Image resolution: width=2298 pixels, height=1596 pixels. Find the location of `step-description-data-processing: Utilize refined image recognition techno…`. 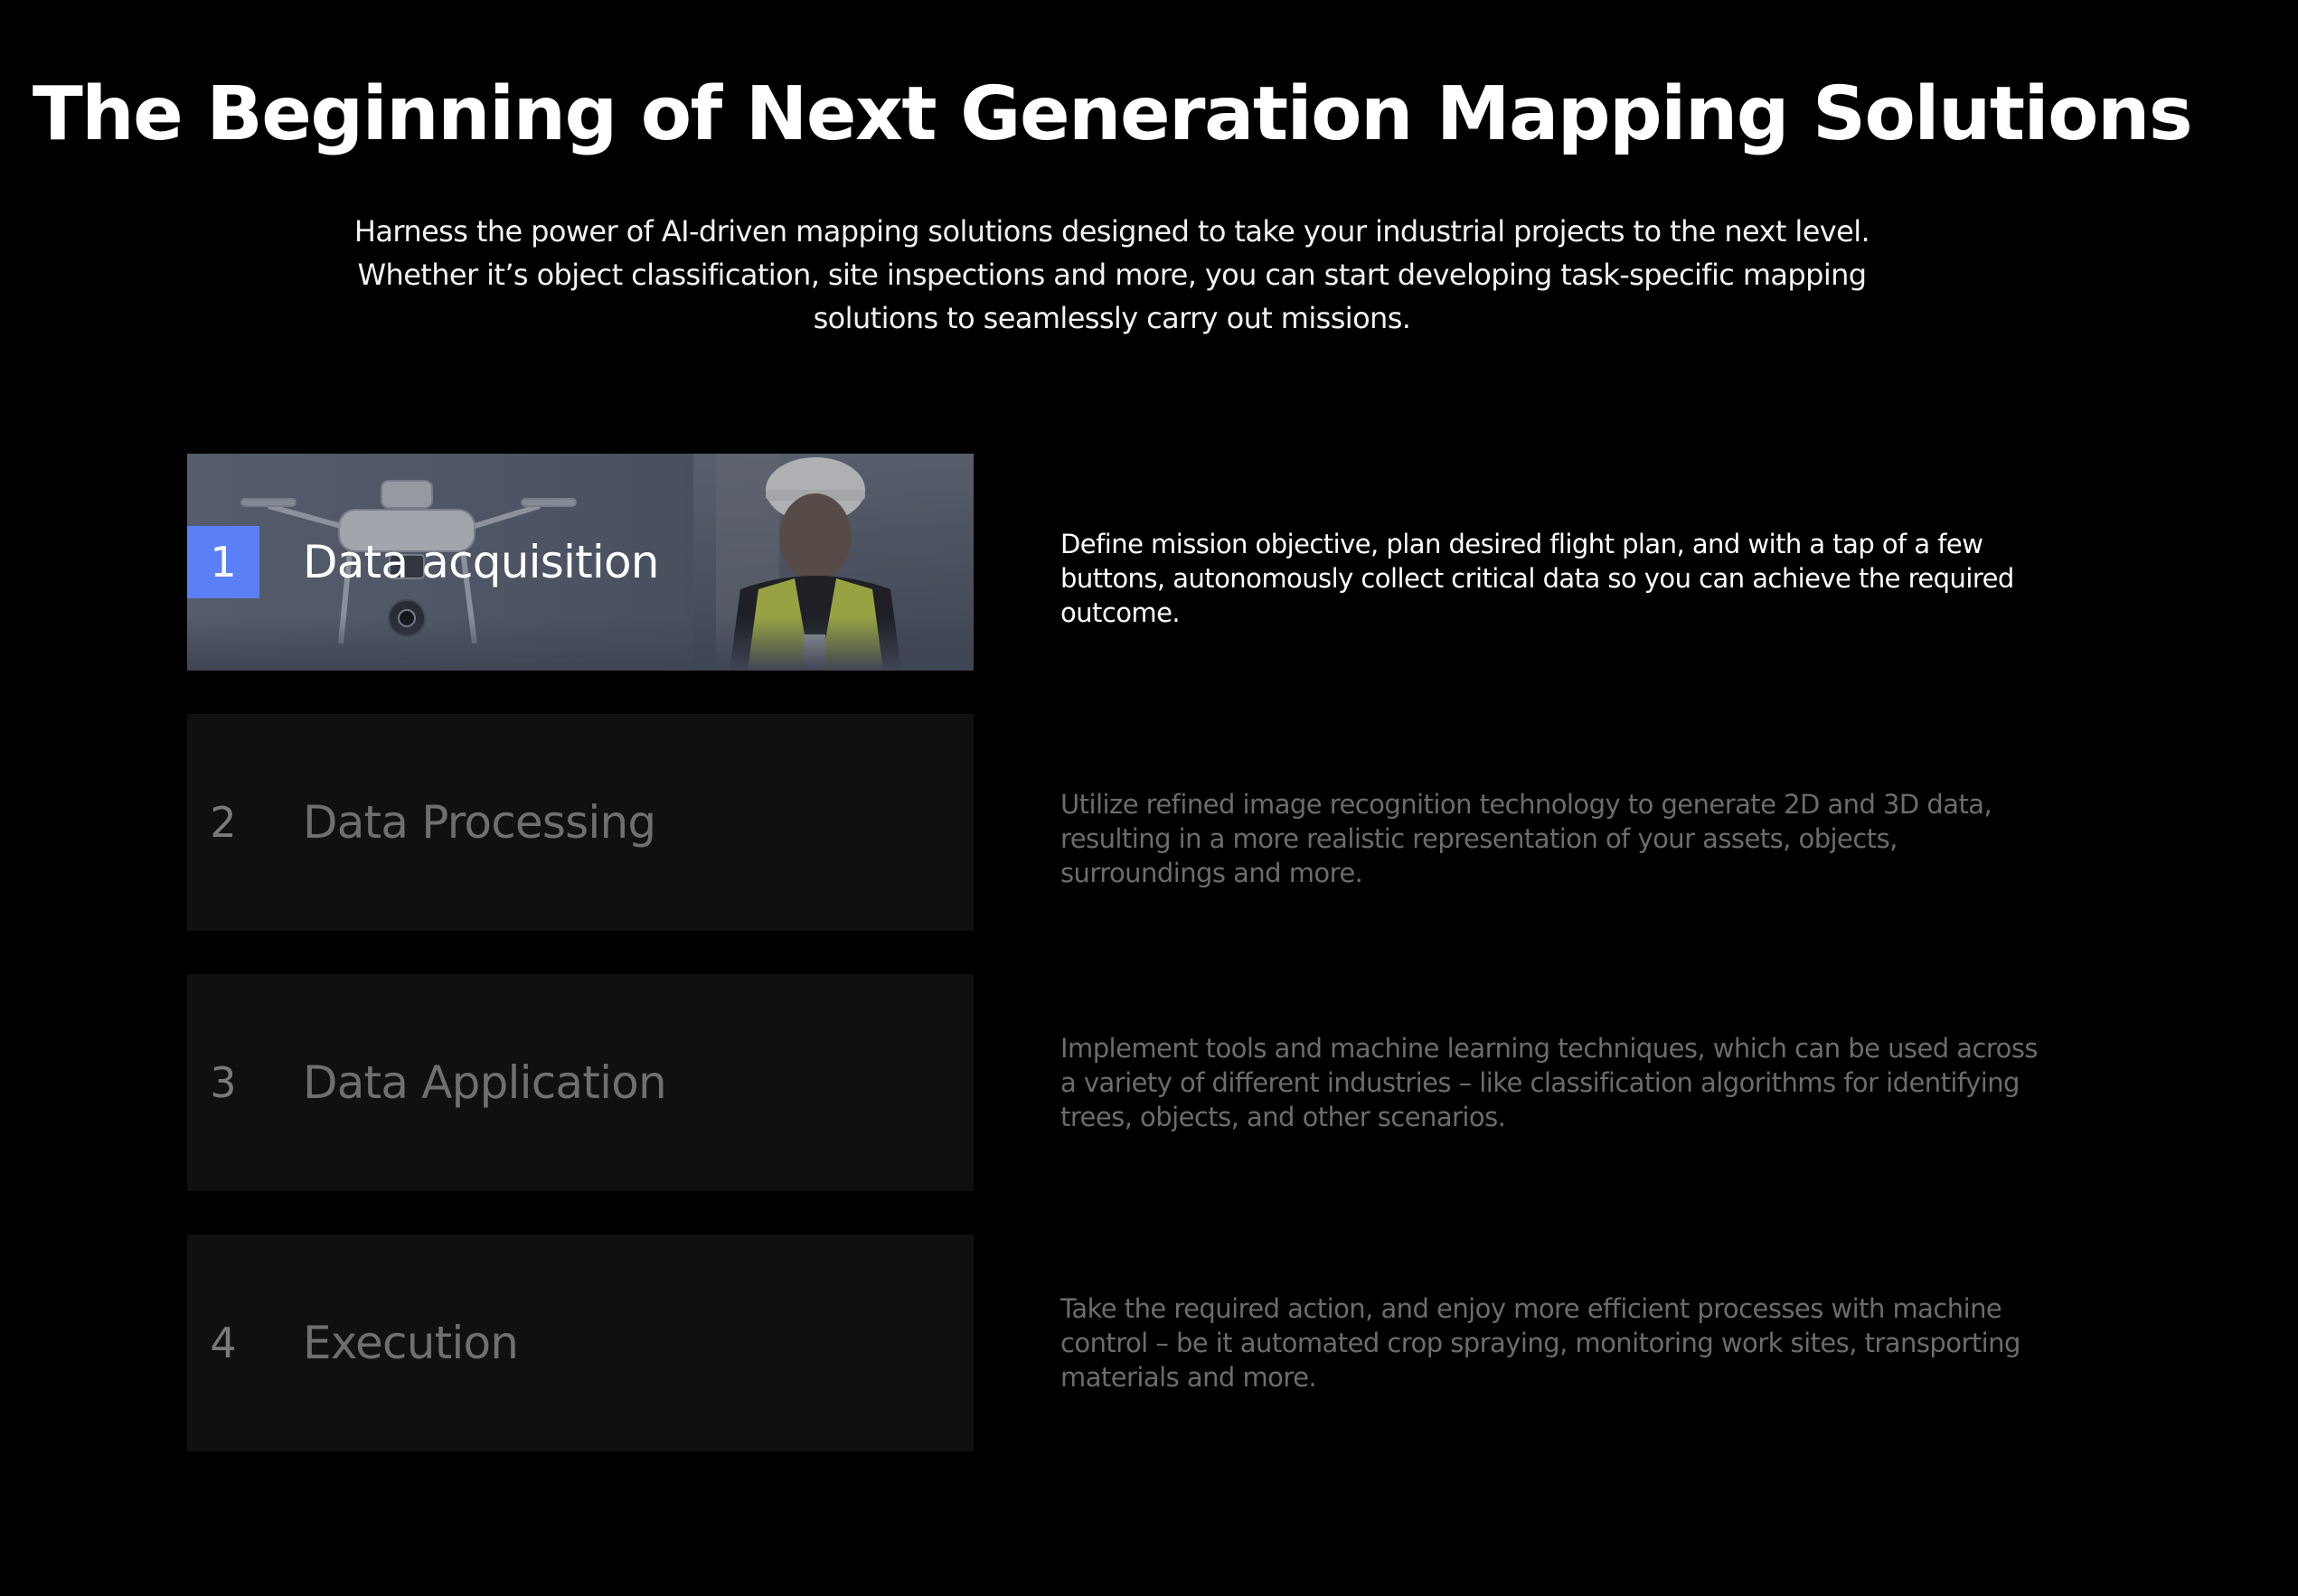

step-description-data-processing: Utilize refined image recognition techno… is located at coordinates (1526, 838).